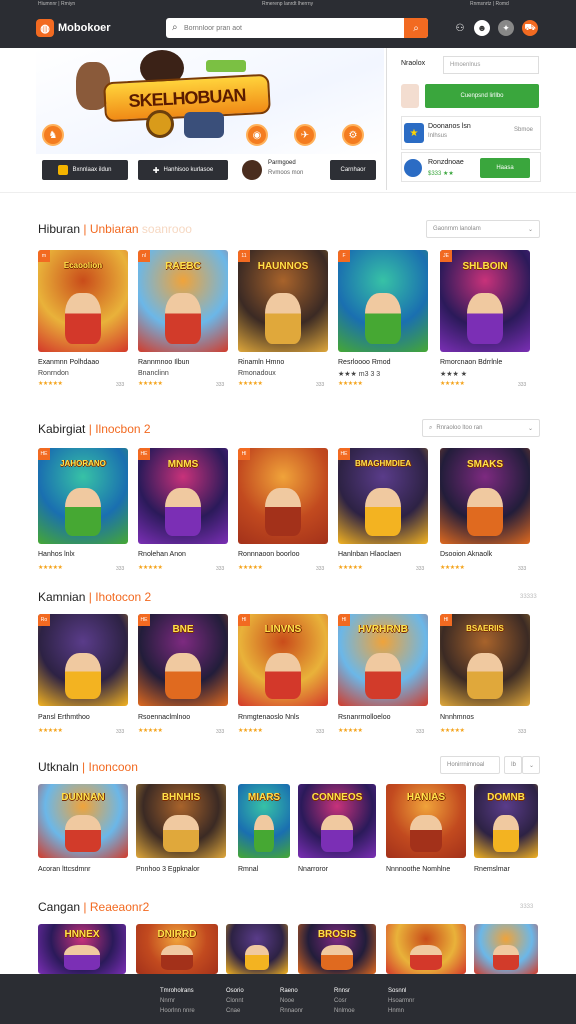 The height and width of the screenshot is (1024, 576). I want to click on side-app-card-1: ★ Doonanos lsn Inlhsus Sbmoe, so click(471, 133).